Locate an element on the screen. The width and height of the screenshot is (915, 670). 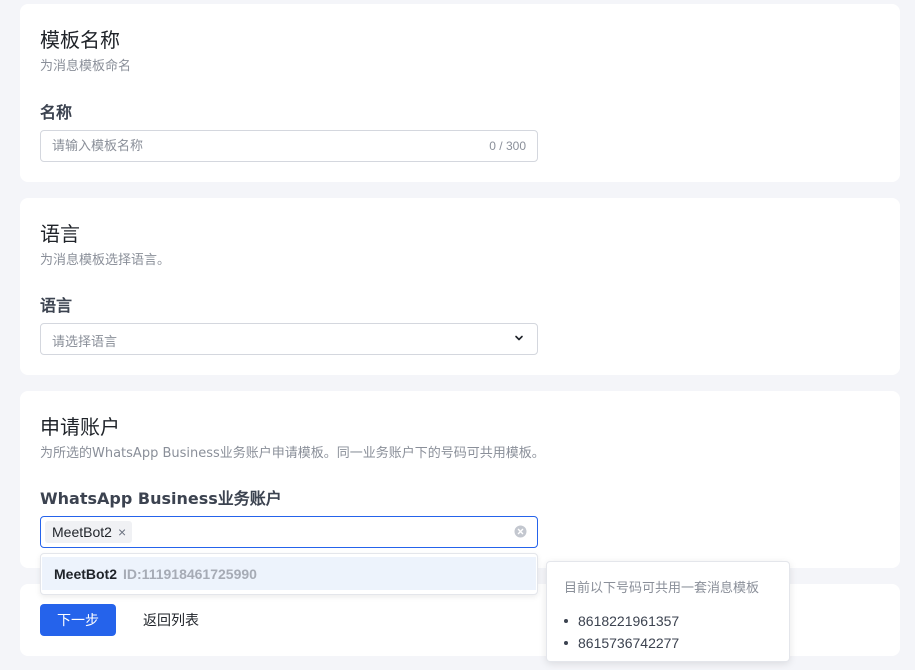
list-item: 8615736742277 is located at coordinates (621, 643).